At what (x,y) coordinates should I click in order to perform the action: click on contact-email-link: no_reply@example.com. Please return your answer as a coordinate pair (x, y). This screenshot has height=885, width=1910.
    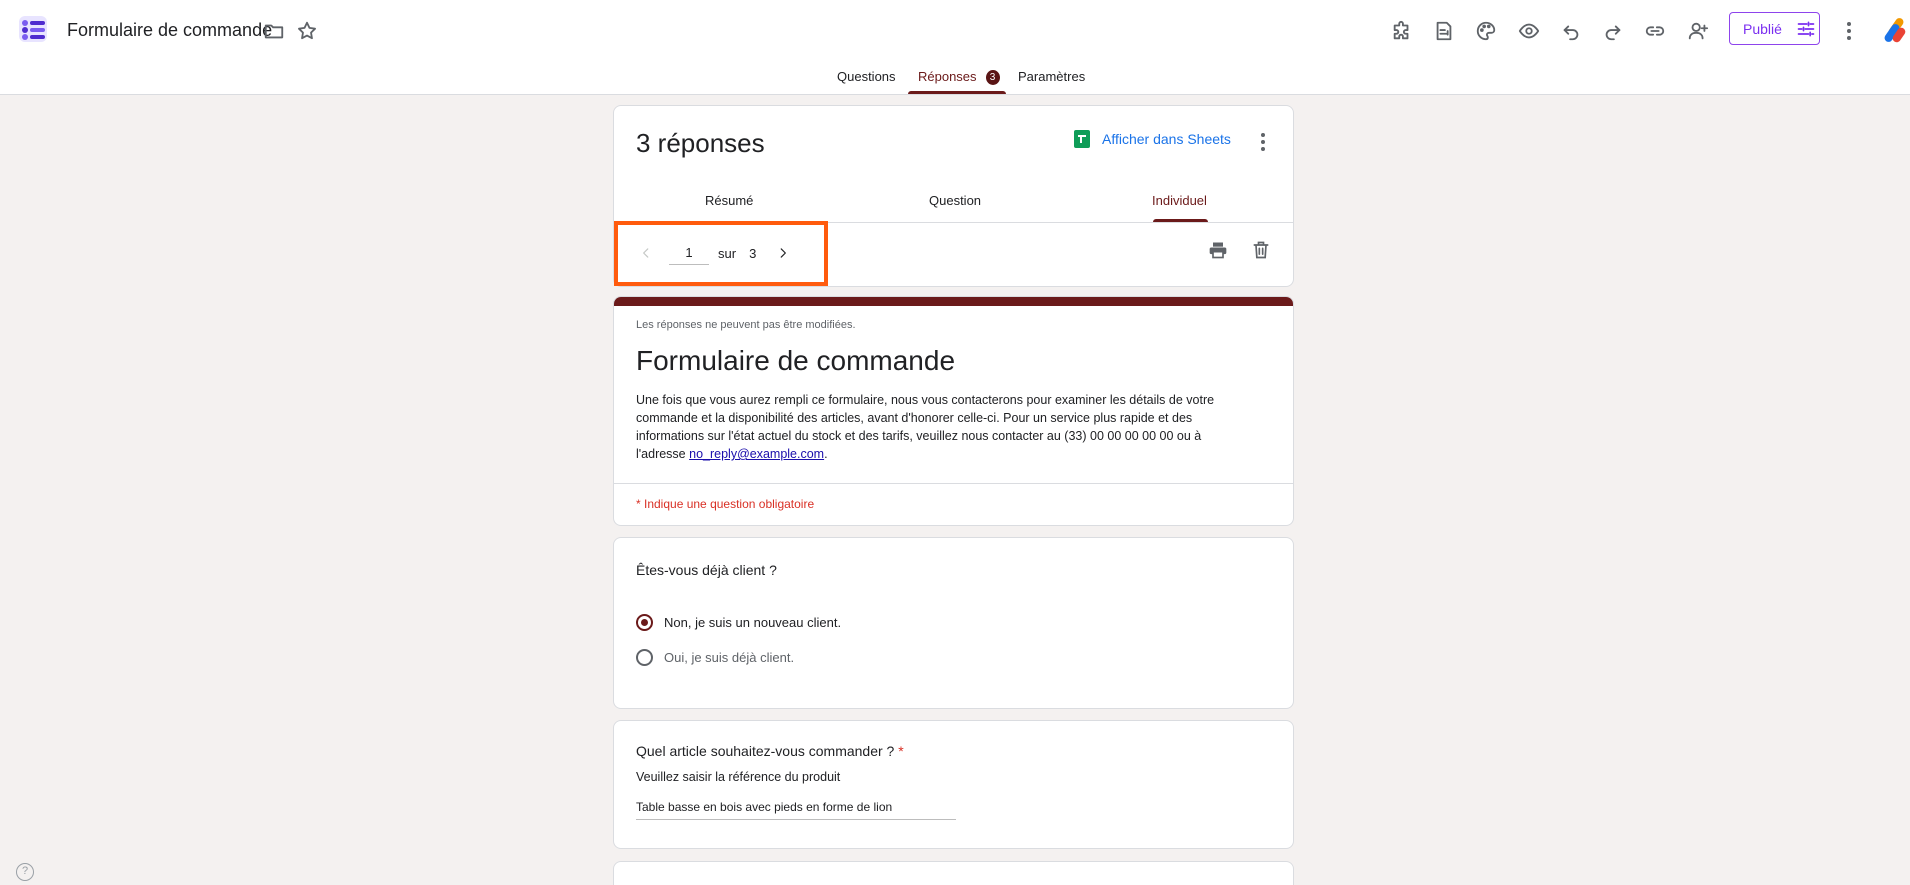
    Looking at the image, I should click on (756, 454).